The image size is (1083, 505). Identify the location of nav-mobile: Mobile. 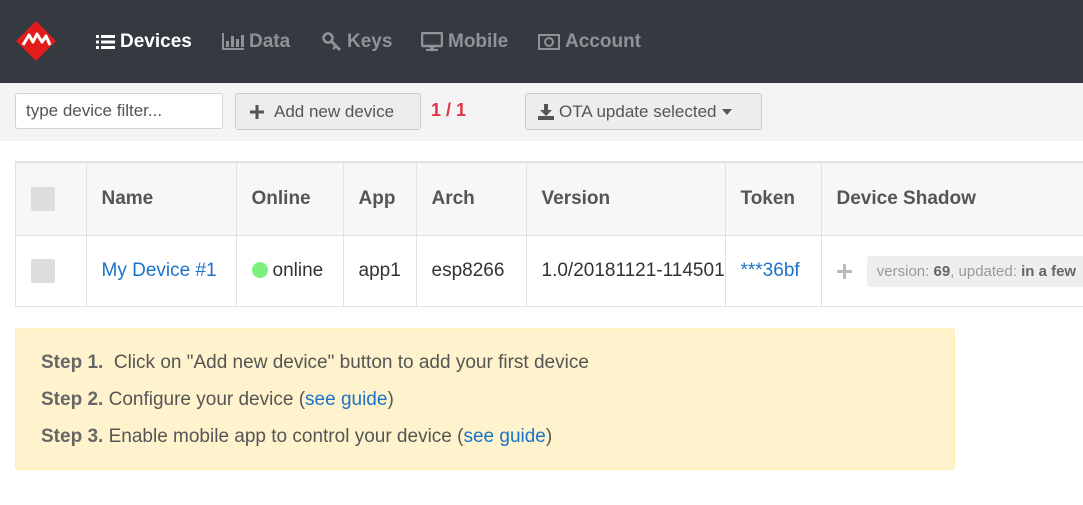
(464, 41).